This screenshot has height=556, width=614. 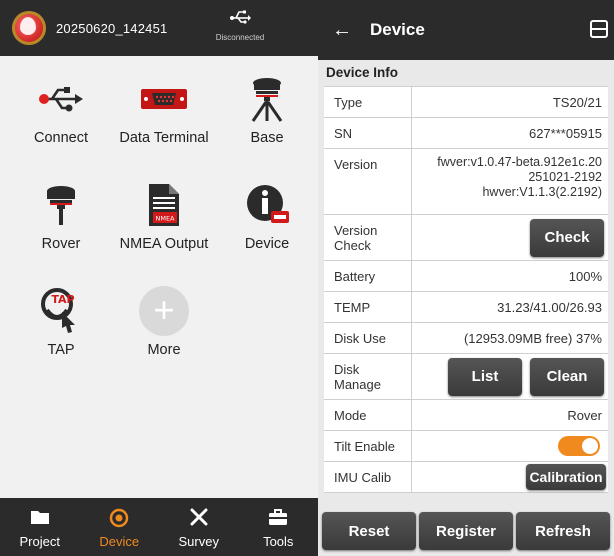 I want to click on tools-cross-icon, so click(x=199, y=517).